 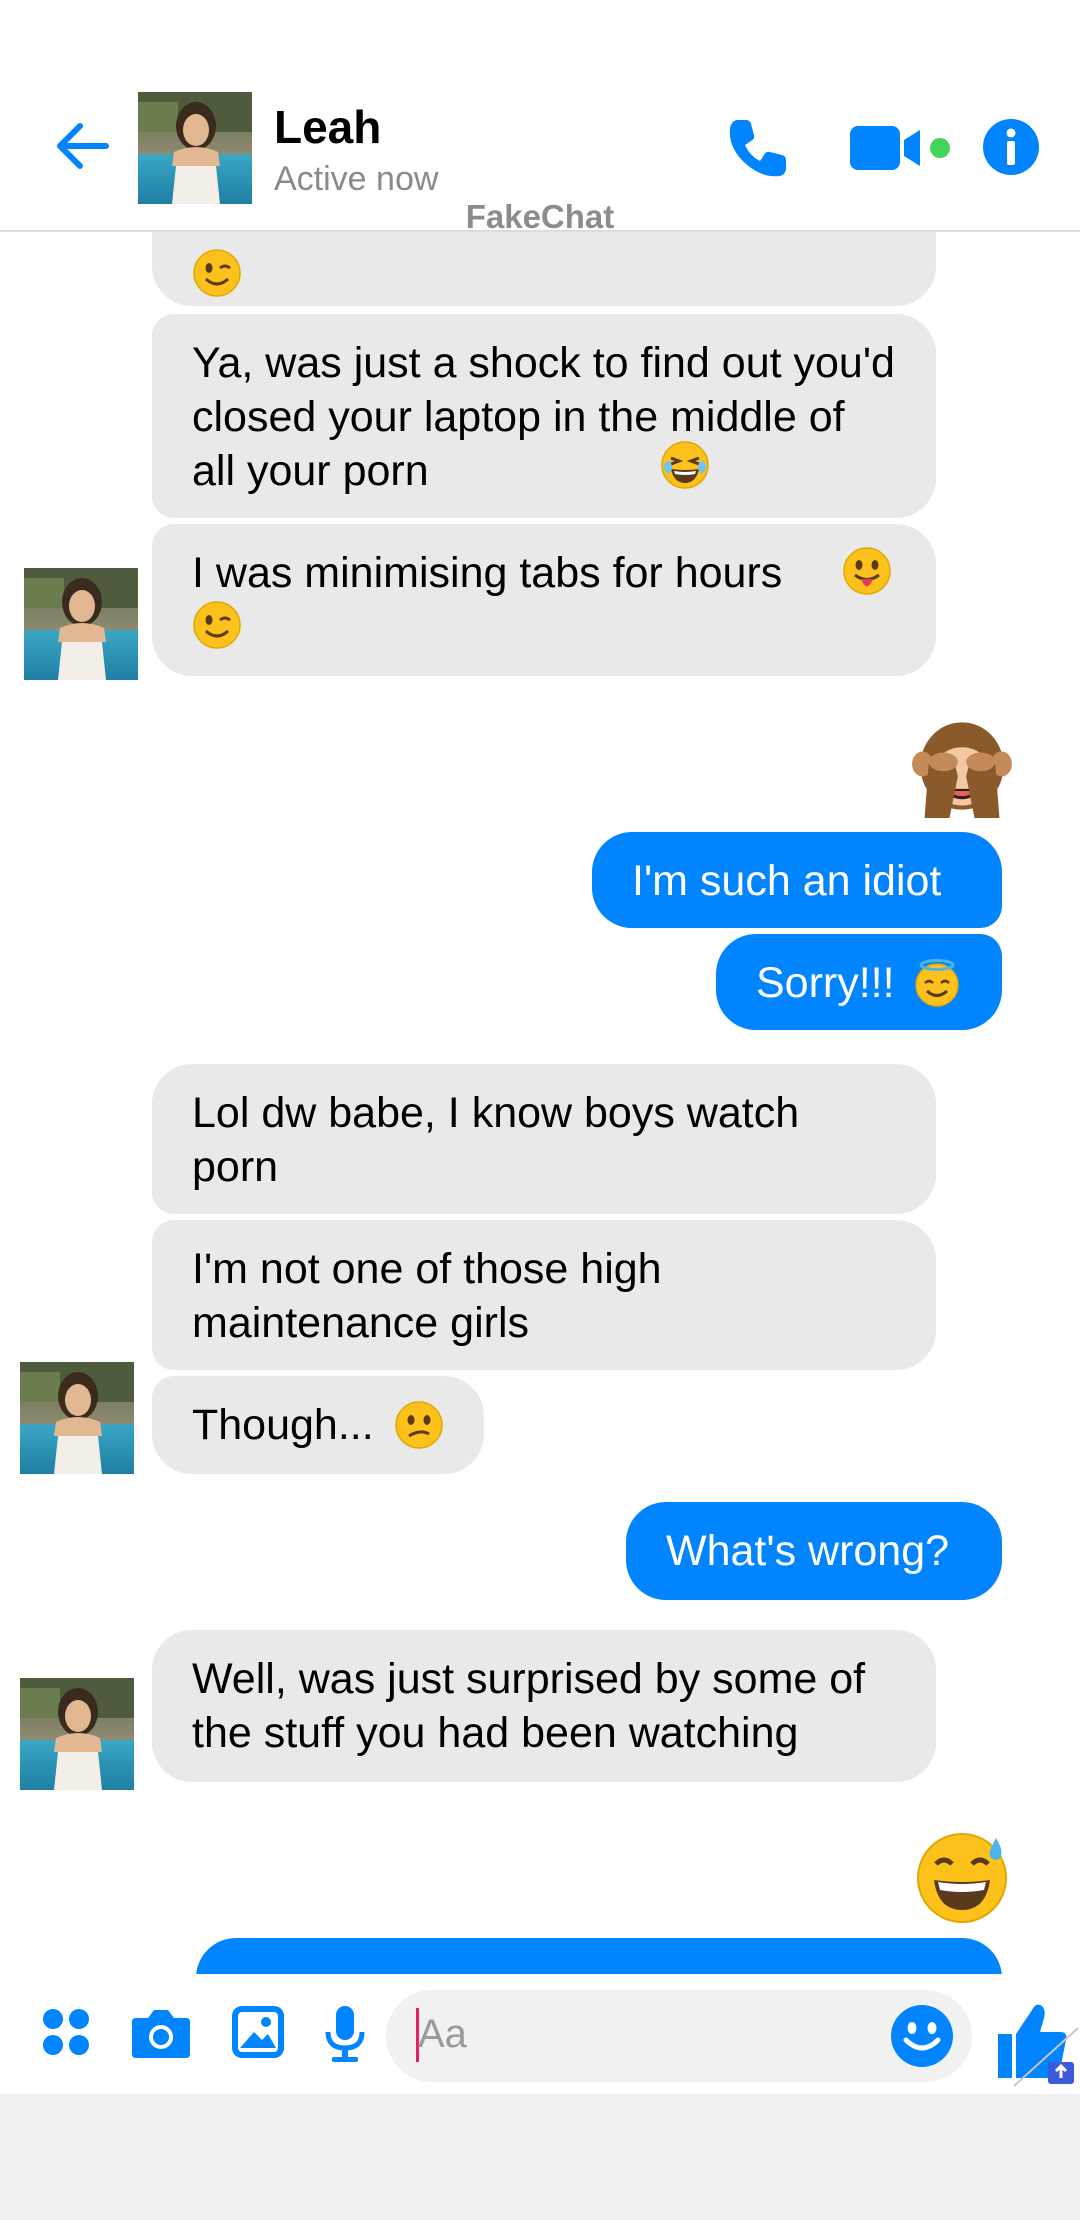 What do you see at coordinates (679, 2036) in the screenshot?
I see `message-input: Aa` at bounding box center [679, 2036].